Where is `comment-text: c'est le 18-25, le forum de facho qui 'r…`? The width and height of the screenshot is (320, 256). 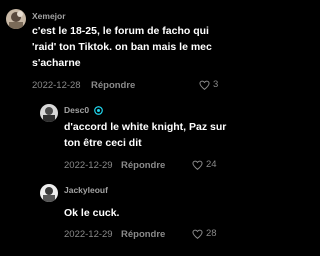
comment-text: c'est le 18-25, le forum de facho qui 'r… is located at coordinates (122, 47).